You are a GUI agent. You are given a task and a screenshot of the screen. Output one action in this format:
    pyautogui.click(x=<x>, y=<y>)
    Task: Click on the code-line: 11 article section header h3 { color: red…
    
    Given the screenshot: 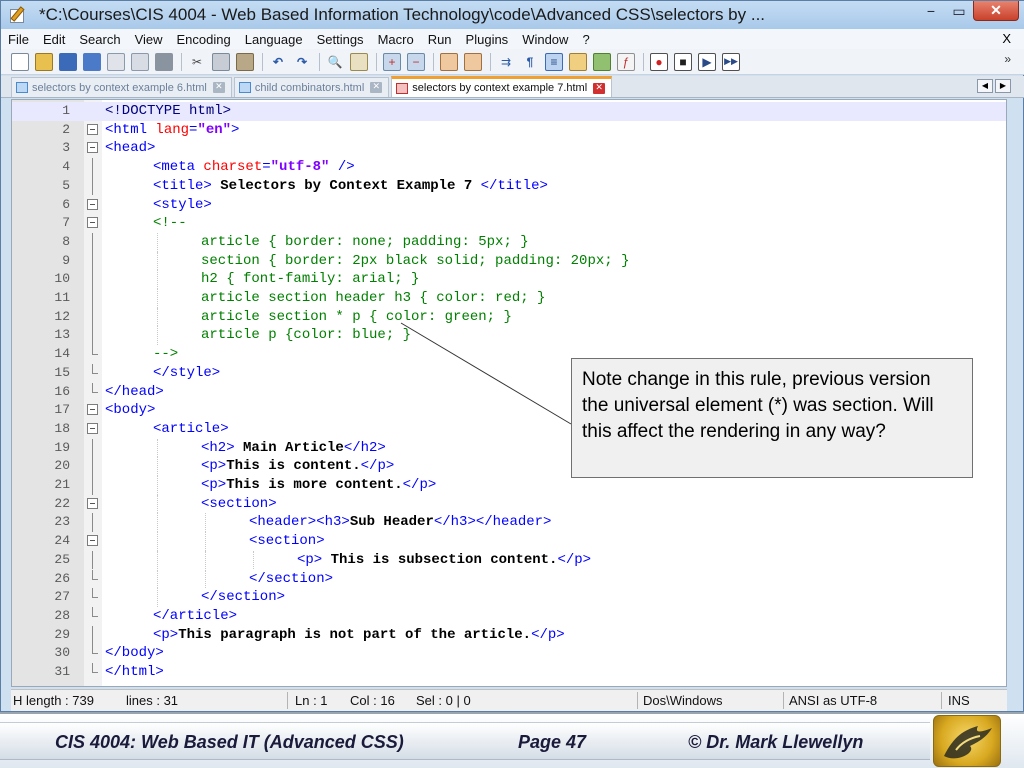 What is the action you would take?
    pyautogui.click(x=509, y=298)
    